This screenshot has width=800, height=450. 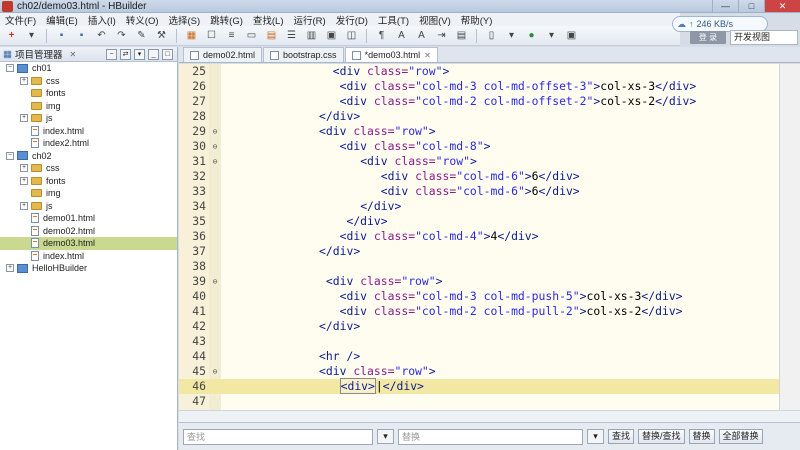 I want to click on tab-icon: ⇥, so click(x=441, y=35).